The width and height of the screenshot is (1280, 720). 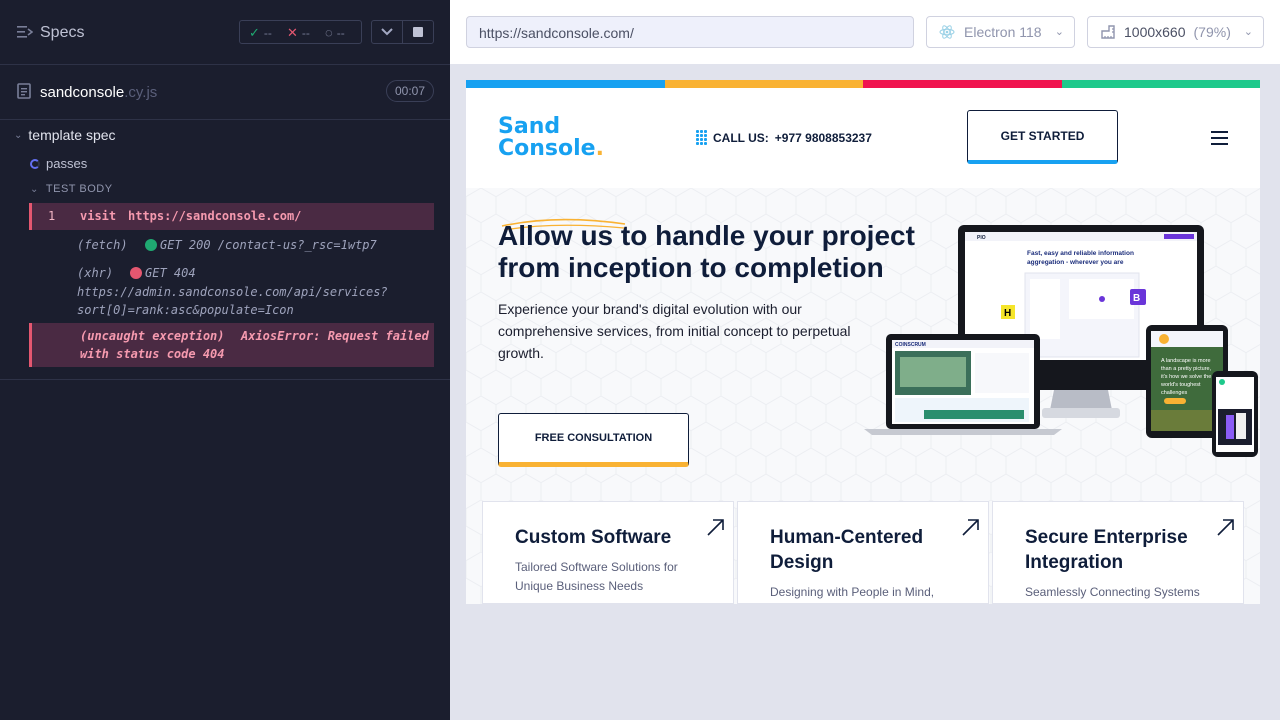 What do you see at coordinates (847, 550) in the screenshot?
I see `card-title: Human-Centered Design` at bounding box center [847, 550].